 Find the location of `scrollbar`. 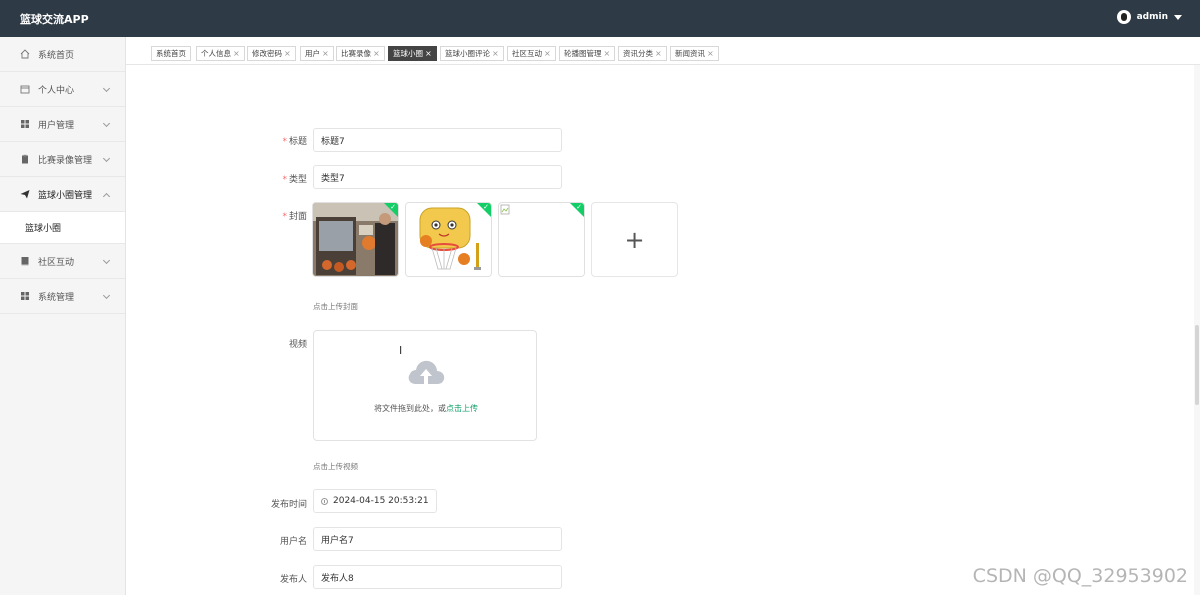

scrollbar is located at coordinates (1197, 330).